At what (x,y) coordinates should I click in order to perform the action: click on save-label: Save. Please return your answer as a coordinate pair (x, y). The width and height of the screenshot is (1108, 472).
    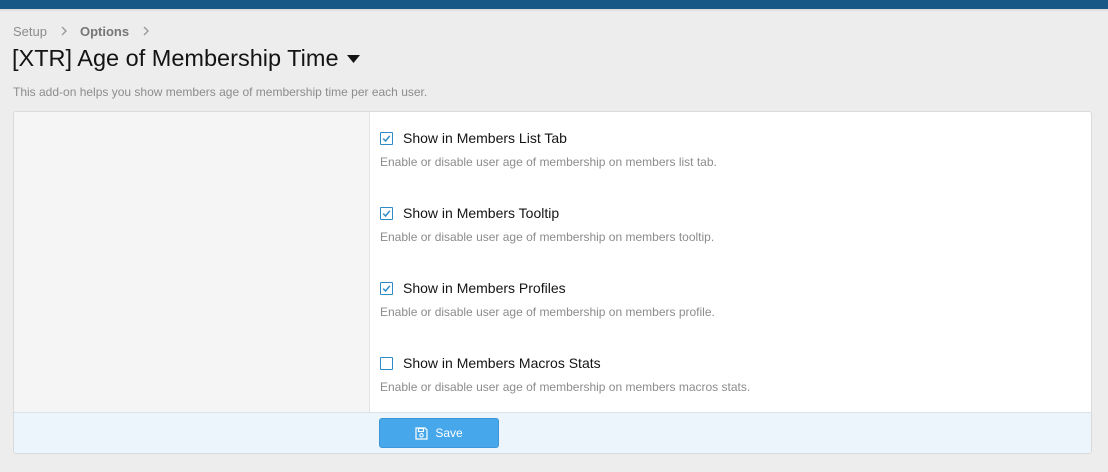
    Looking at the image, I should click on (449, 433).